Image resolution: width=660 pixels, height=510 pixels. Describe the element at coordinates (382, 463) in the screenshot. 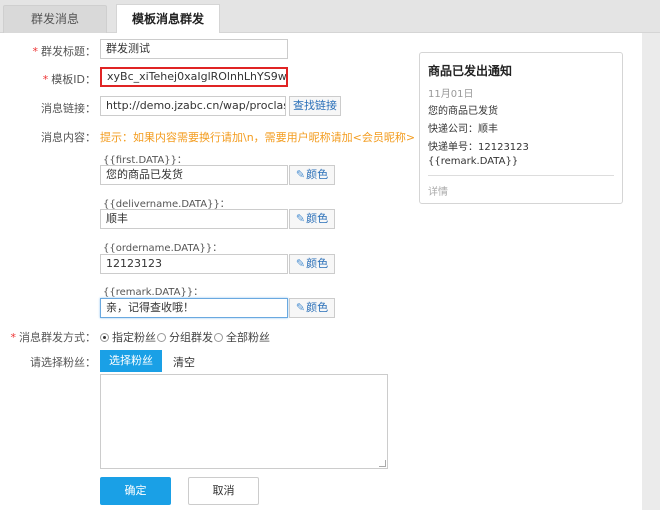

I see `resize-grip-icon` at that location.